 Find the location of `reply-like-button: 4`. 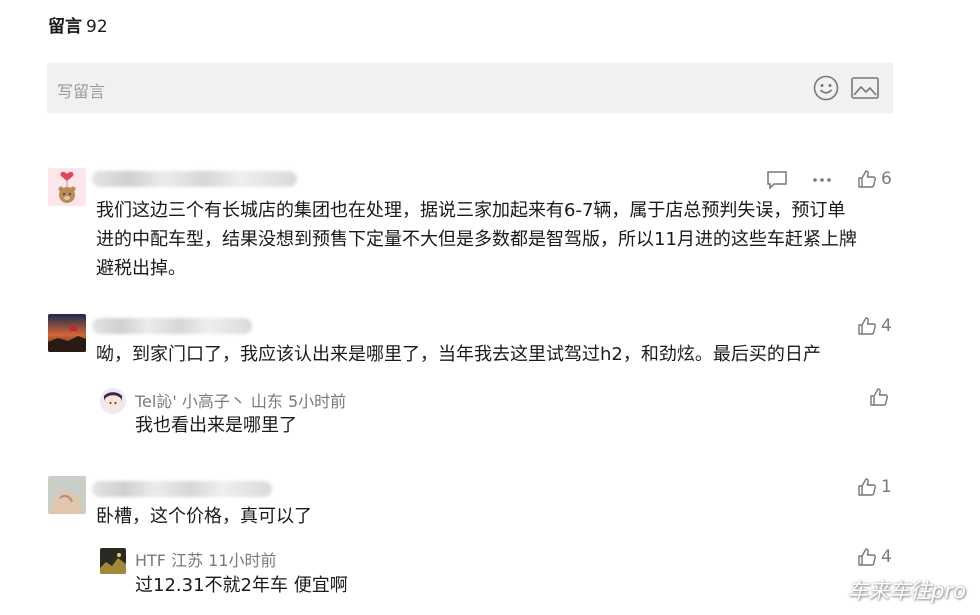

reply-like-button: 4 is located at coordinates (874, 557).